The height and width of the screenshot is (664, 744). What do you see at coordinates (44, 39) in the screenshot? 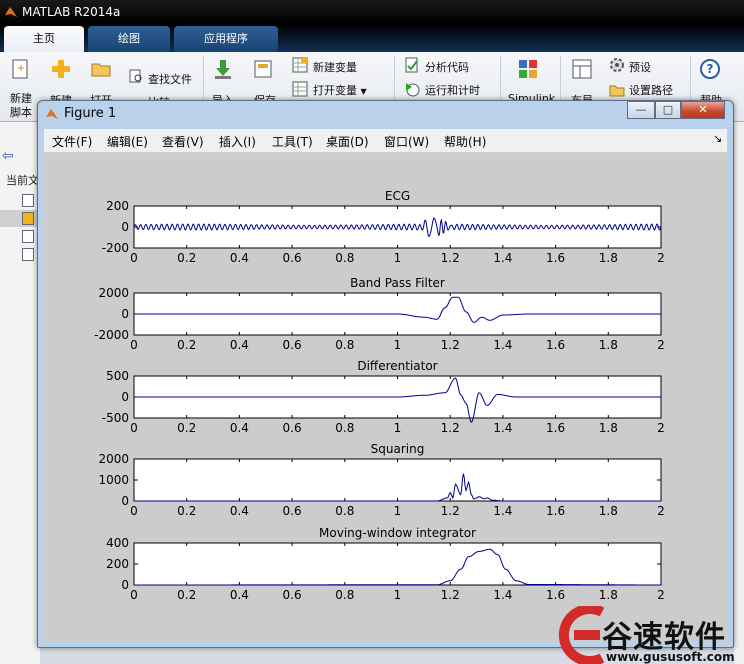
I see `tab-home: 主页` at bounding box center [44, 39].